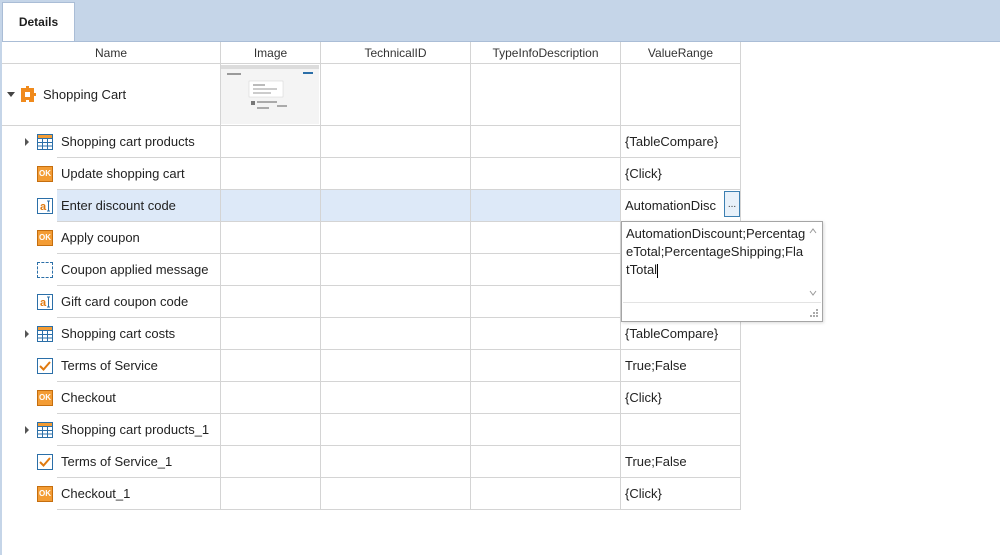 The image size is (1000, 555). I want to click on dashed-box-icon, so click(45, 270).